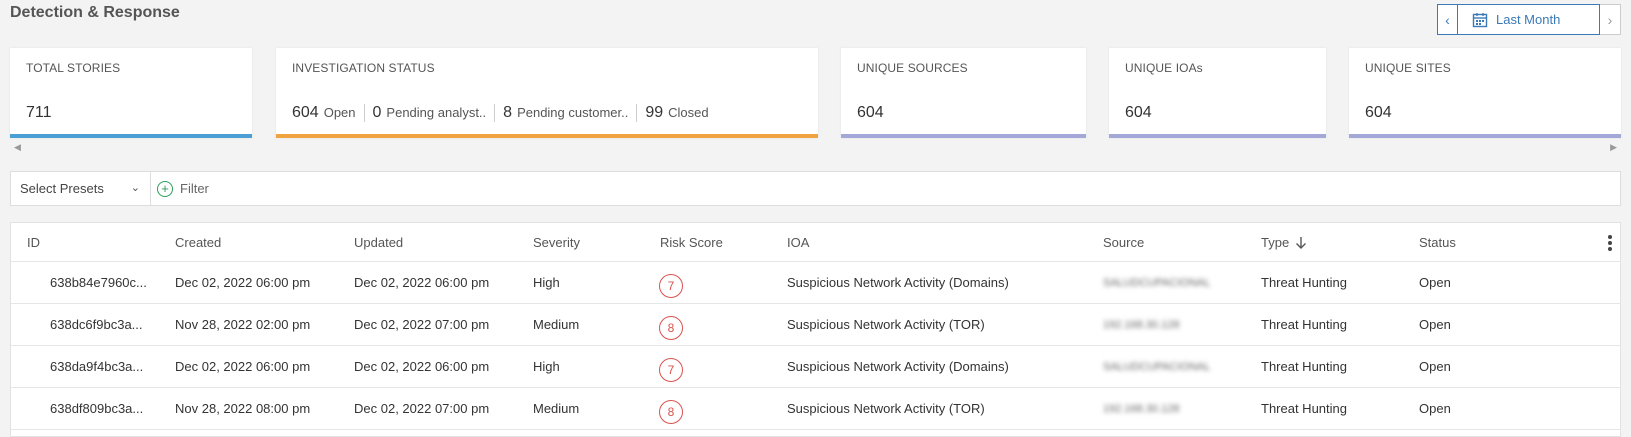 The image size is (1631, 437). What do you see at coordinates (39, 112) in the screenshot?
I see `card-value: 711` at bounding box center [39, 112].